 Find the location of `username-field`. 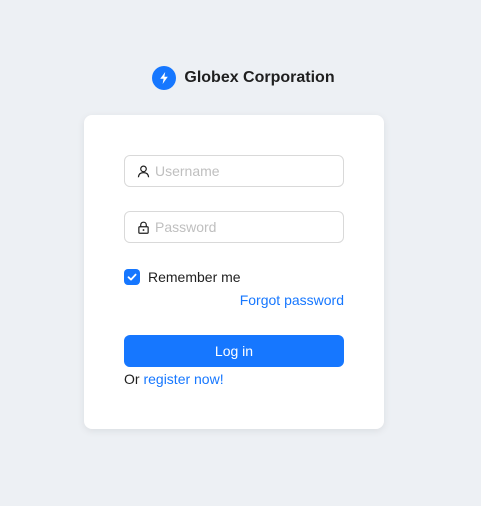

username-field is located at coordinates (234, 171).